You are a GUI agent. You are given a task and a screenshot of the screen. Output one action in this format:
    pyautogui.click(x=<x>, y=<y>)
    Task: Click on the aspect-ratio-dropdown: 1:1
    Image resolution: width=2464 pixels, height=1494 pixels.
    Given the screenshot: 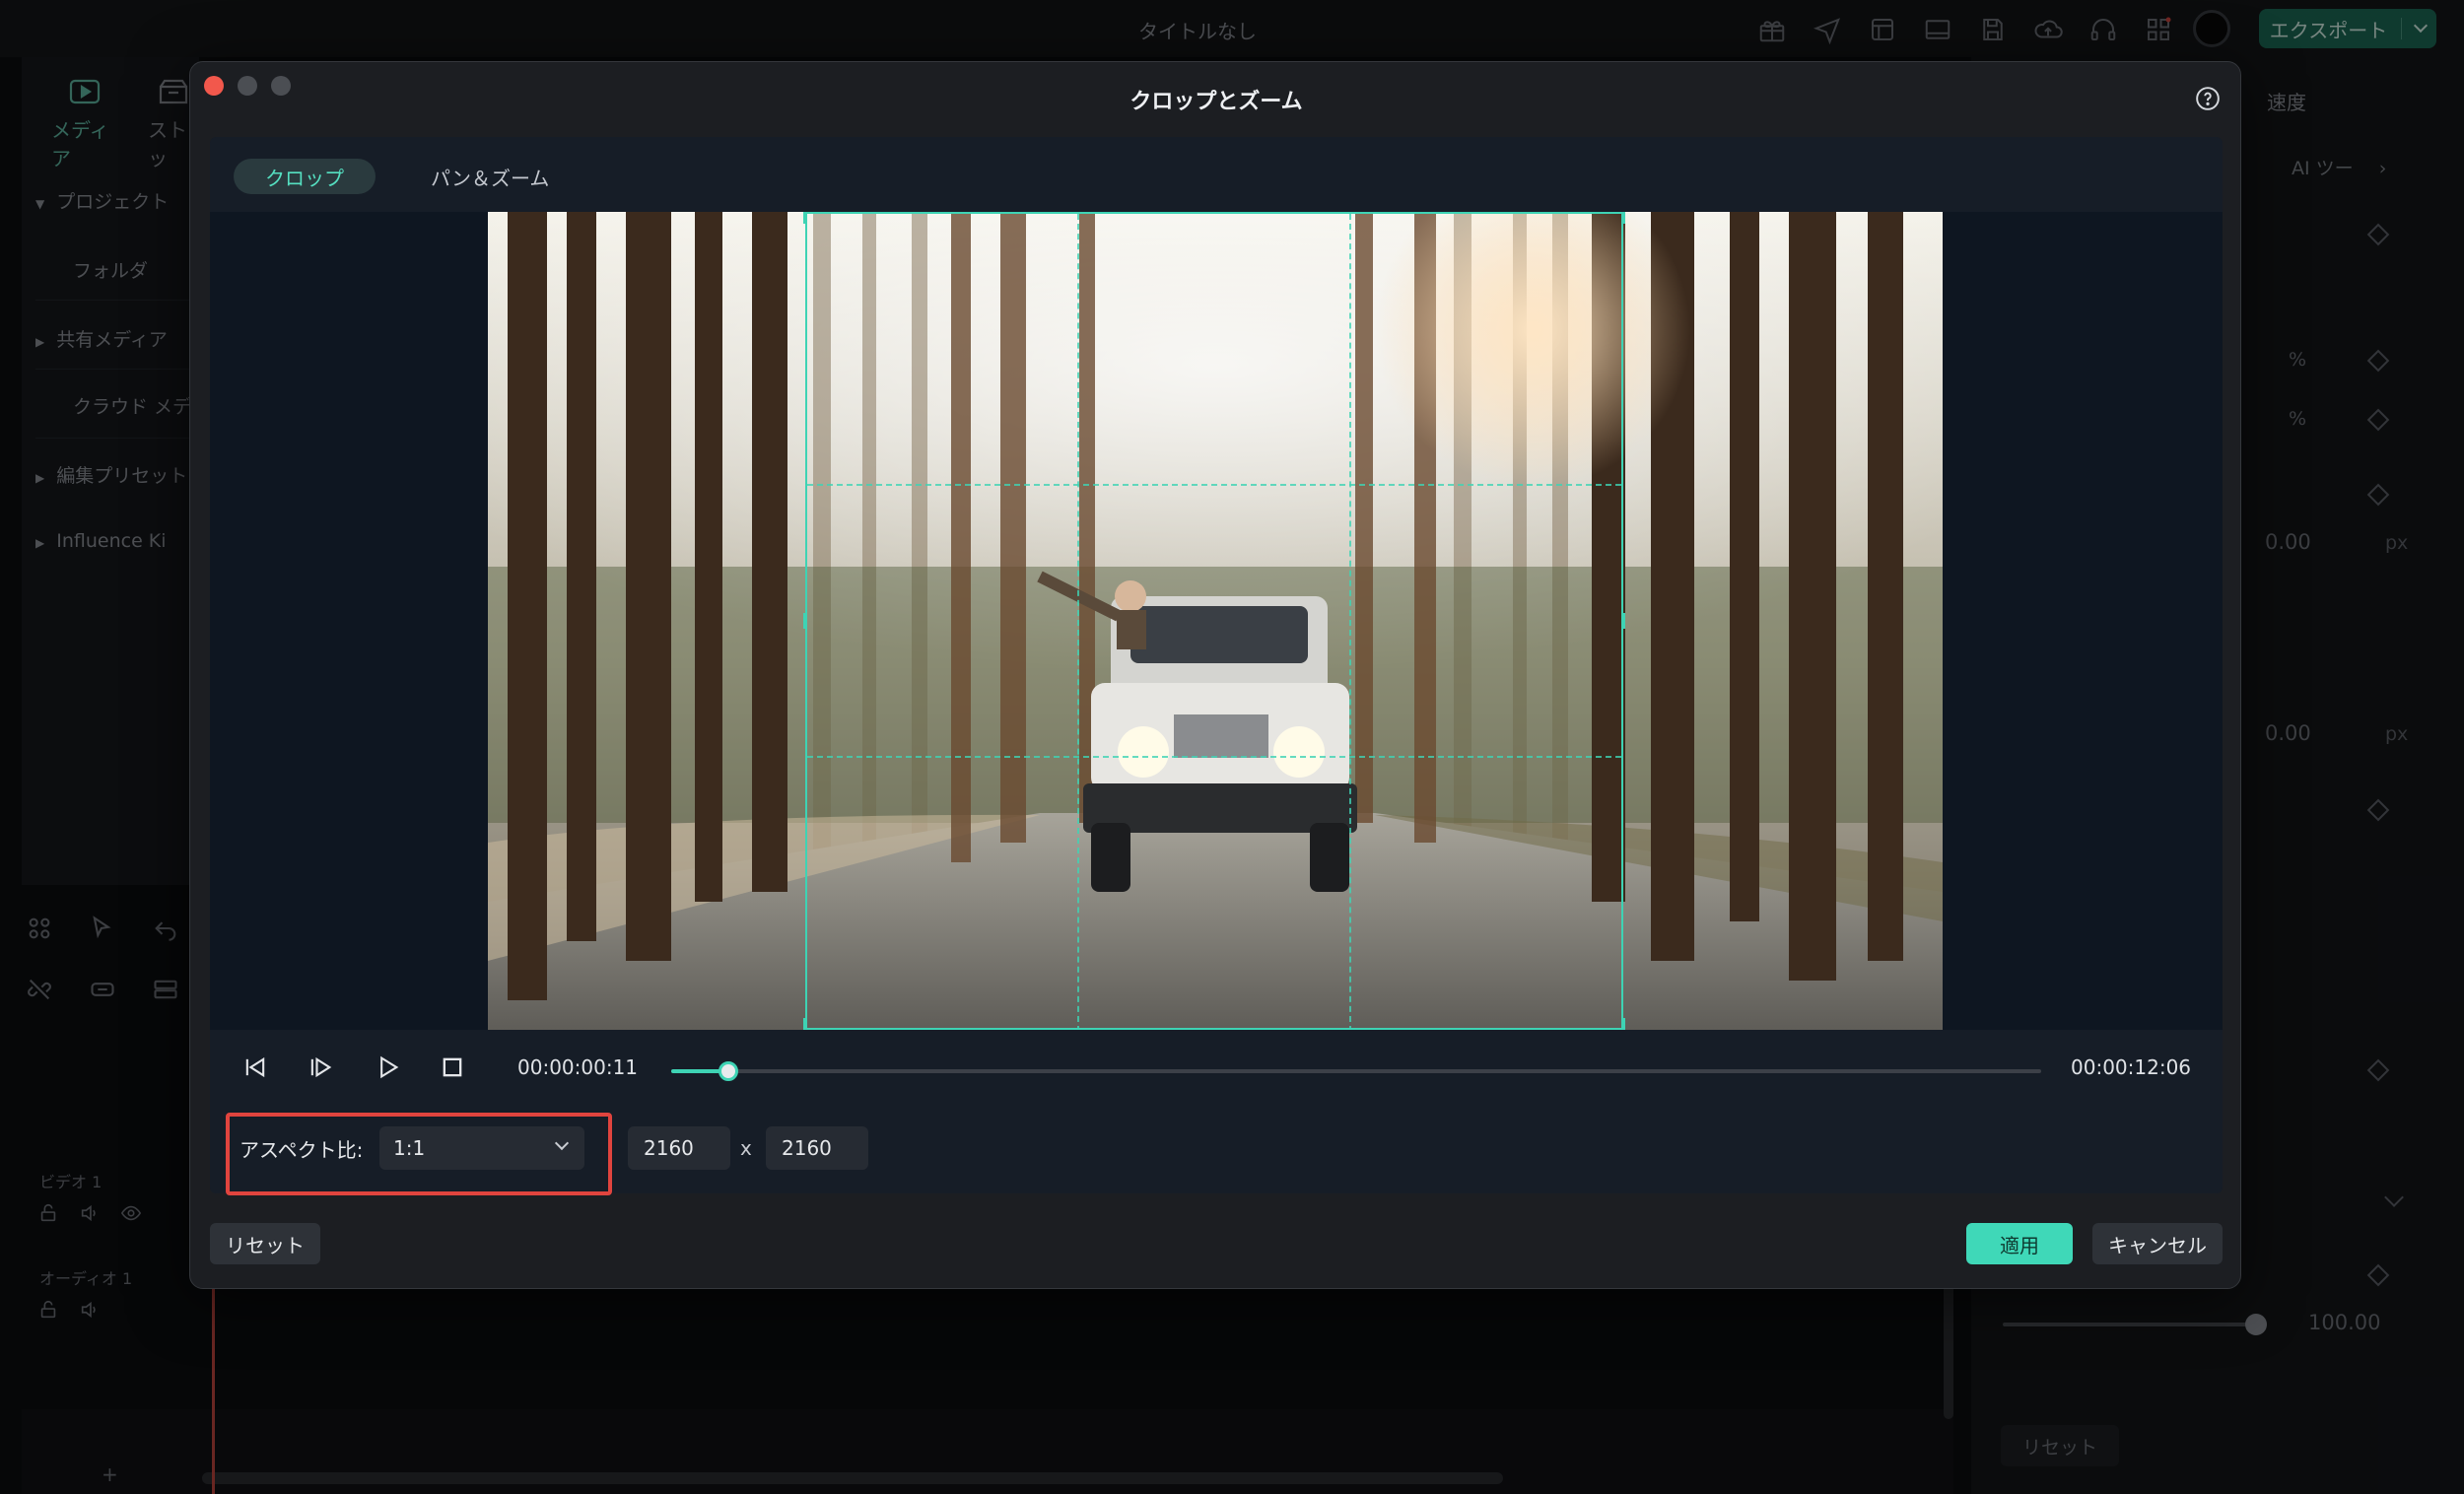 What is the action you would take?
    pyautogui.click(x=481, y=1148)
    